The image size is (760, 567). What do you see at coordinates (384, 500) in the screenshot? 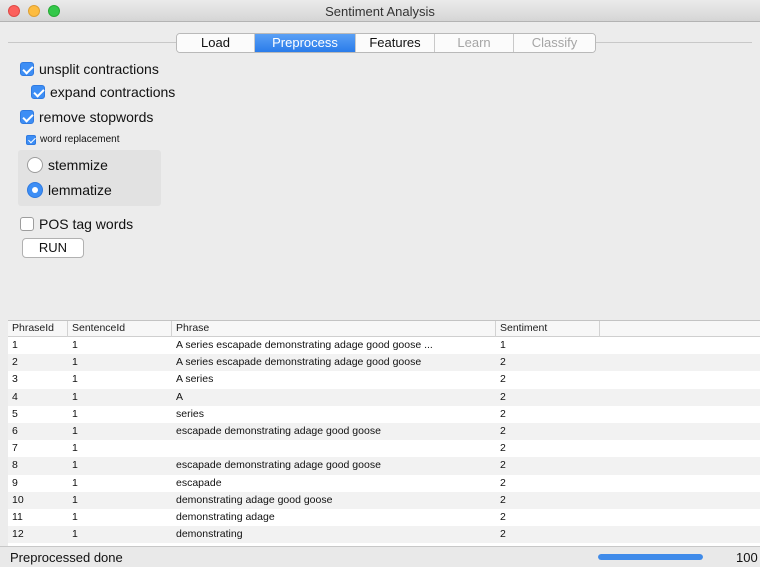
I see `table-row: 10 1 demonstrating adage good goose 2` at bounding box center [384, 500].